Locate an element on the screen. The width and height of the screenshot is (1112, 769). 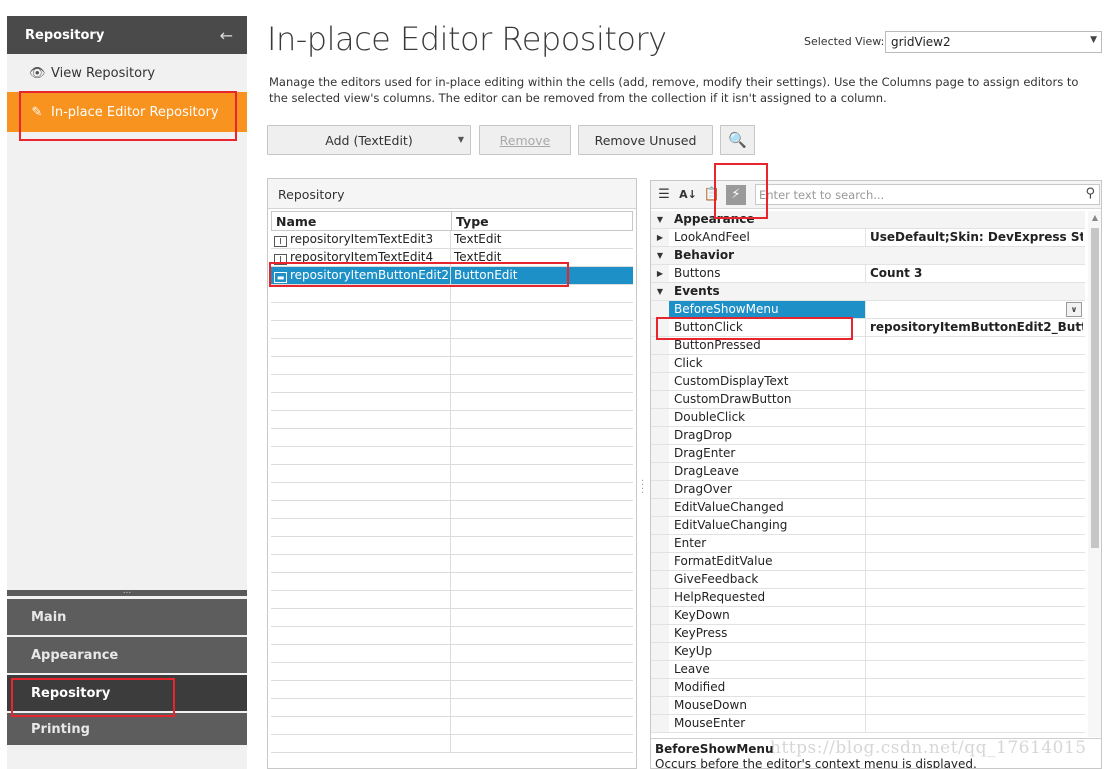
property-row: ButtonPressed is located at coordinates (868, 346).